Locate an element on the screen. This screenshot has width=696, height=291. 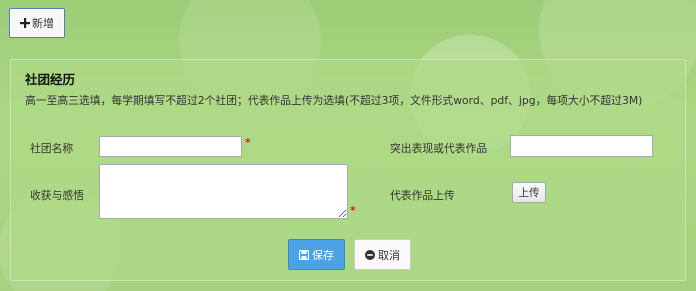
gains-label: 收获与感悟 is located at coordinates (57, 195).